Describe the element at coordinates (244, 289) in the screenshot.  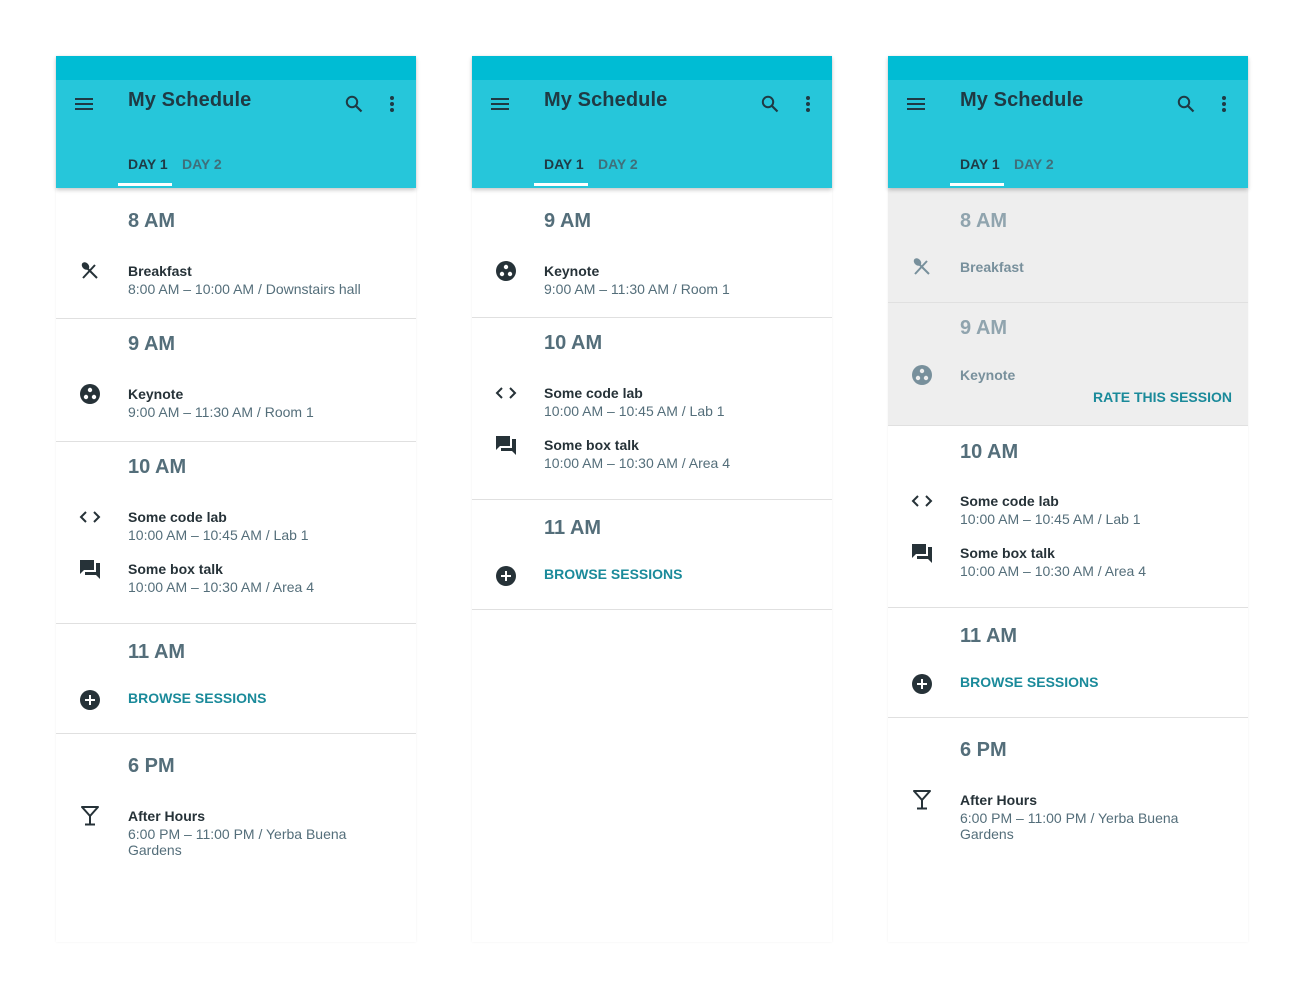
I see `session-details: 8:00 AM – 10:00 AM / Downstairs hall` at that location.